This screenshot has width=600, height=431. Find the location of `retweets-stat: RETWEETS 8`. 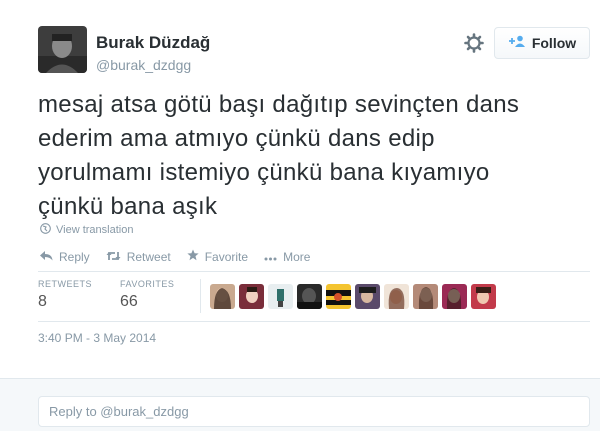

retweets-stat: RETWEETS 8 is located at coordinates (65, 295).